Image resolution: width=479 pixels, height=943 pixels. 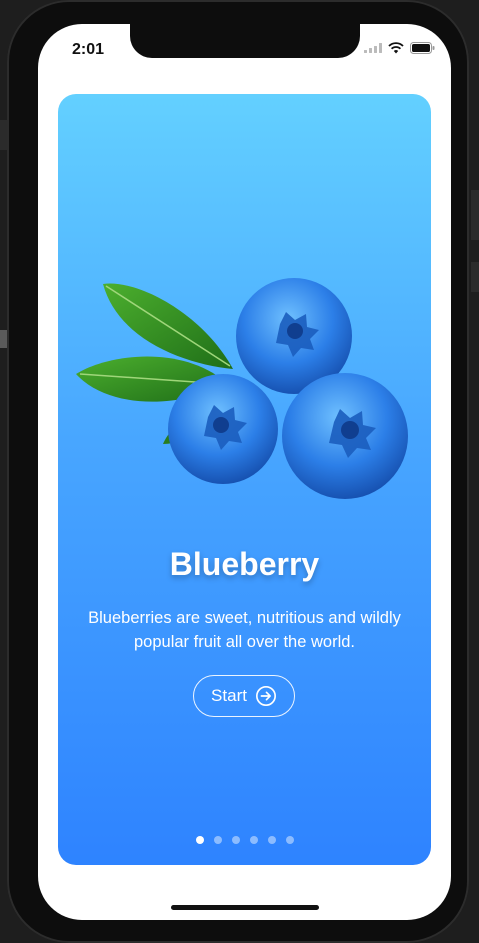 What do you see at coordinates (396, 48) in the screenshot?
I see `wifi-icon` at bounding box center [396, 48].